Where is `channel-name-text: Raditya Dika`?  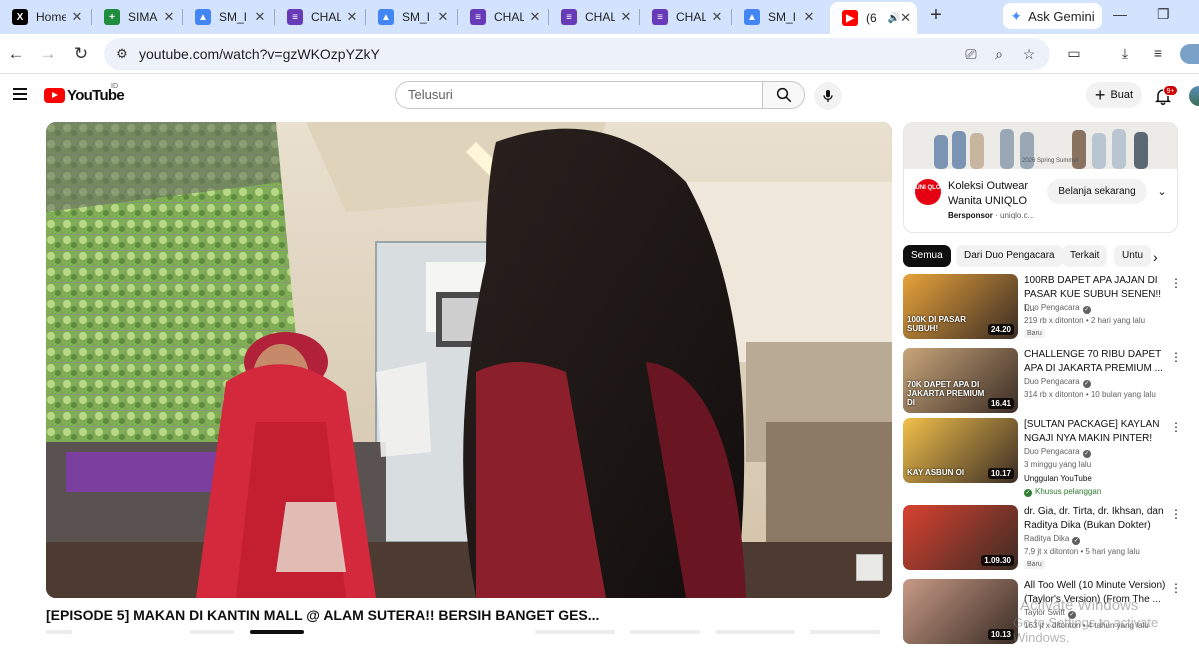
channel-name-text: Raditya Dika is located at coordinates (1047, 538).